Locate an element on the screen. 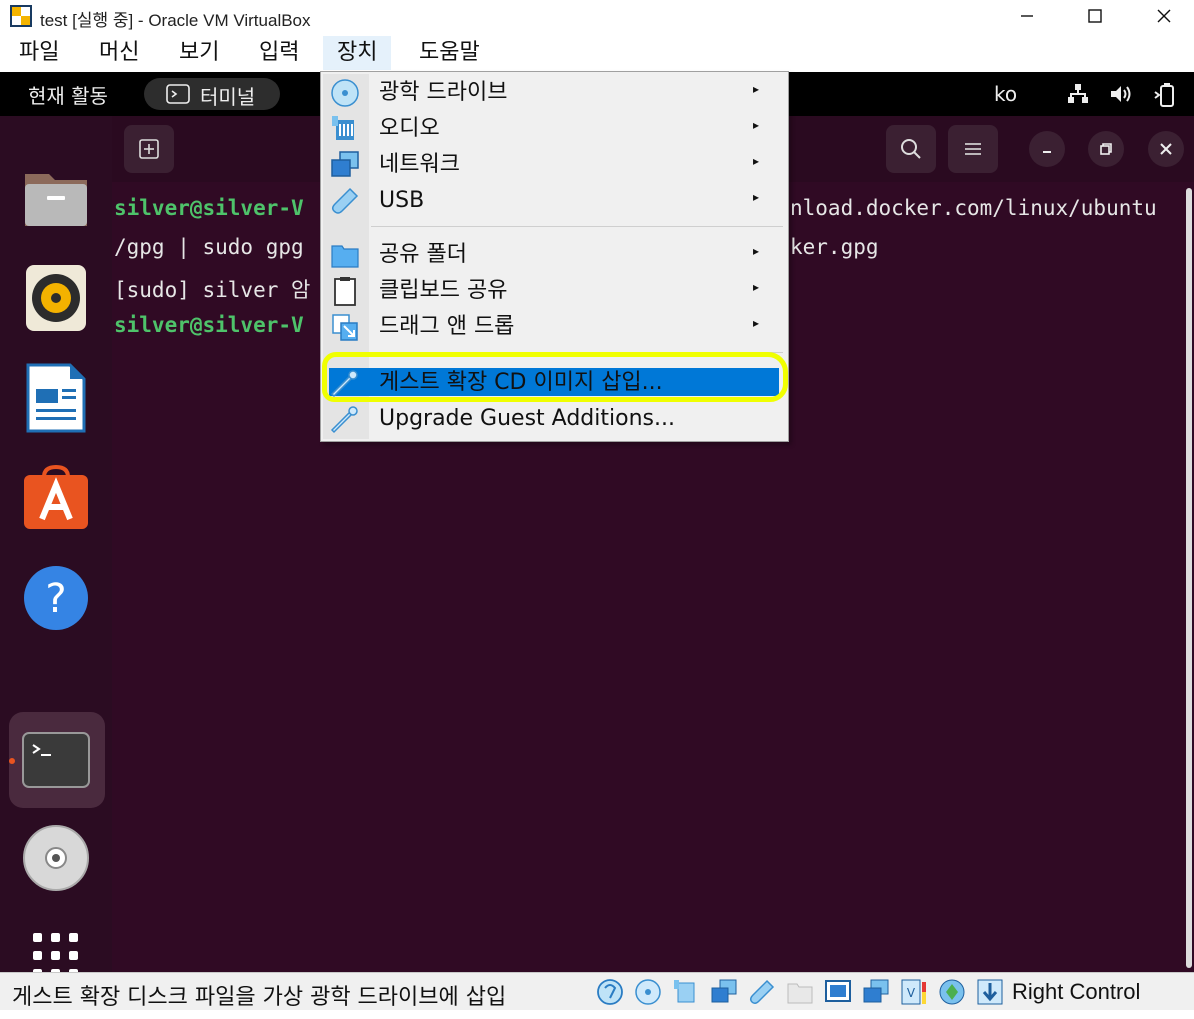  optical-disc-icon is located at coordinates (56, 858).